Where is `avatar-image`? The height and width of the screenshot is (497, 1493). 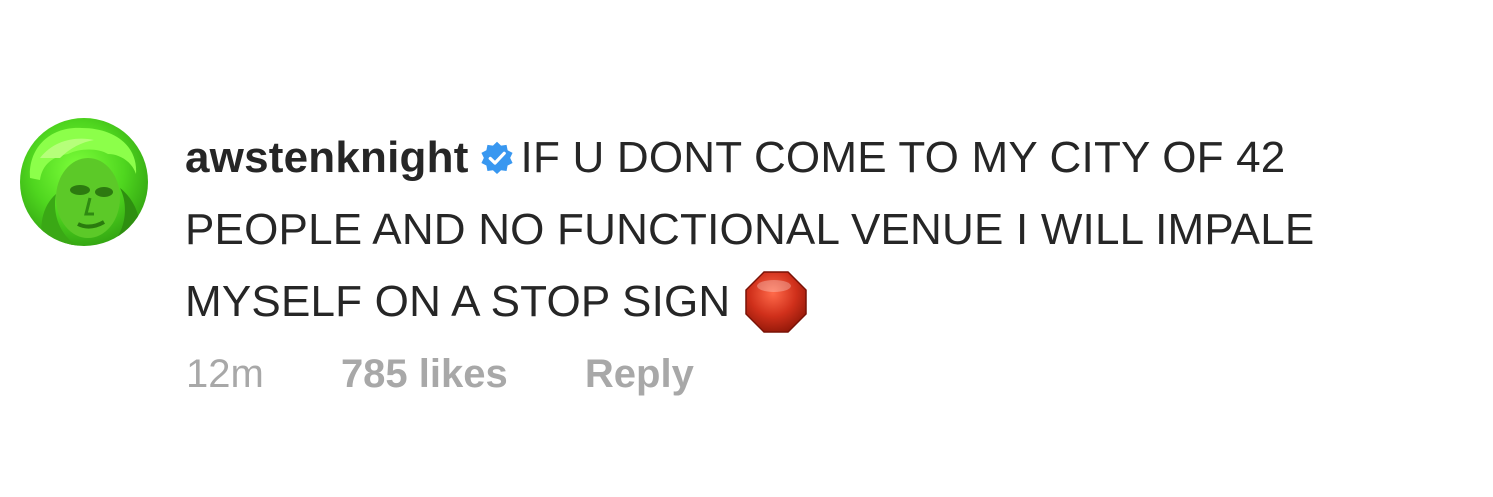
avatar-image is located at coordinates (85, 186).